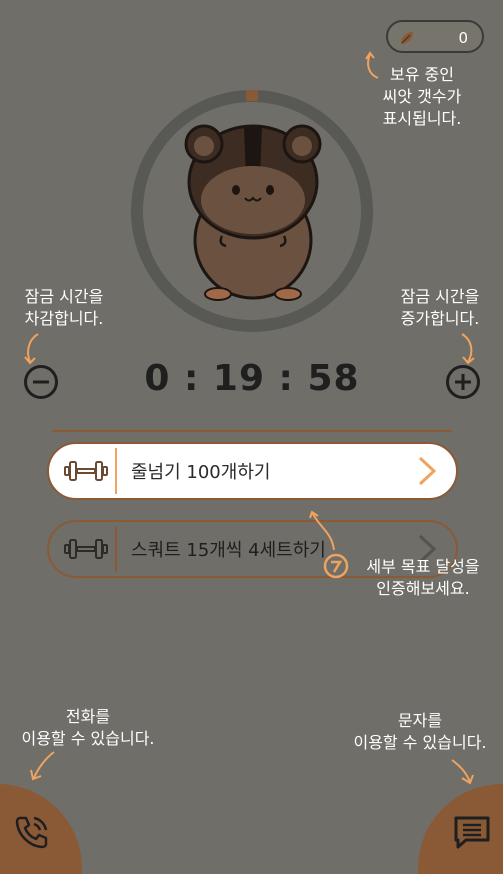 The width and height of the screenshot is (503, 874). I want to click on hamster-icon, so click(253, 212).